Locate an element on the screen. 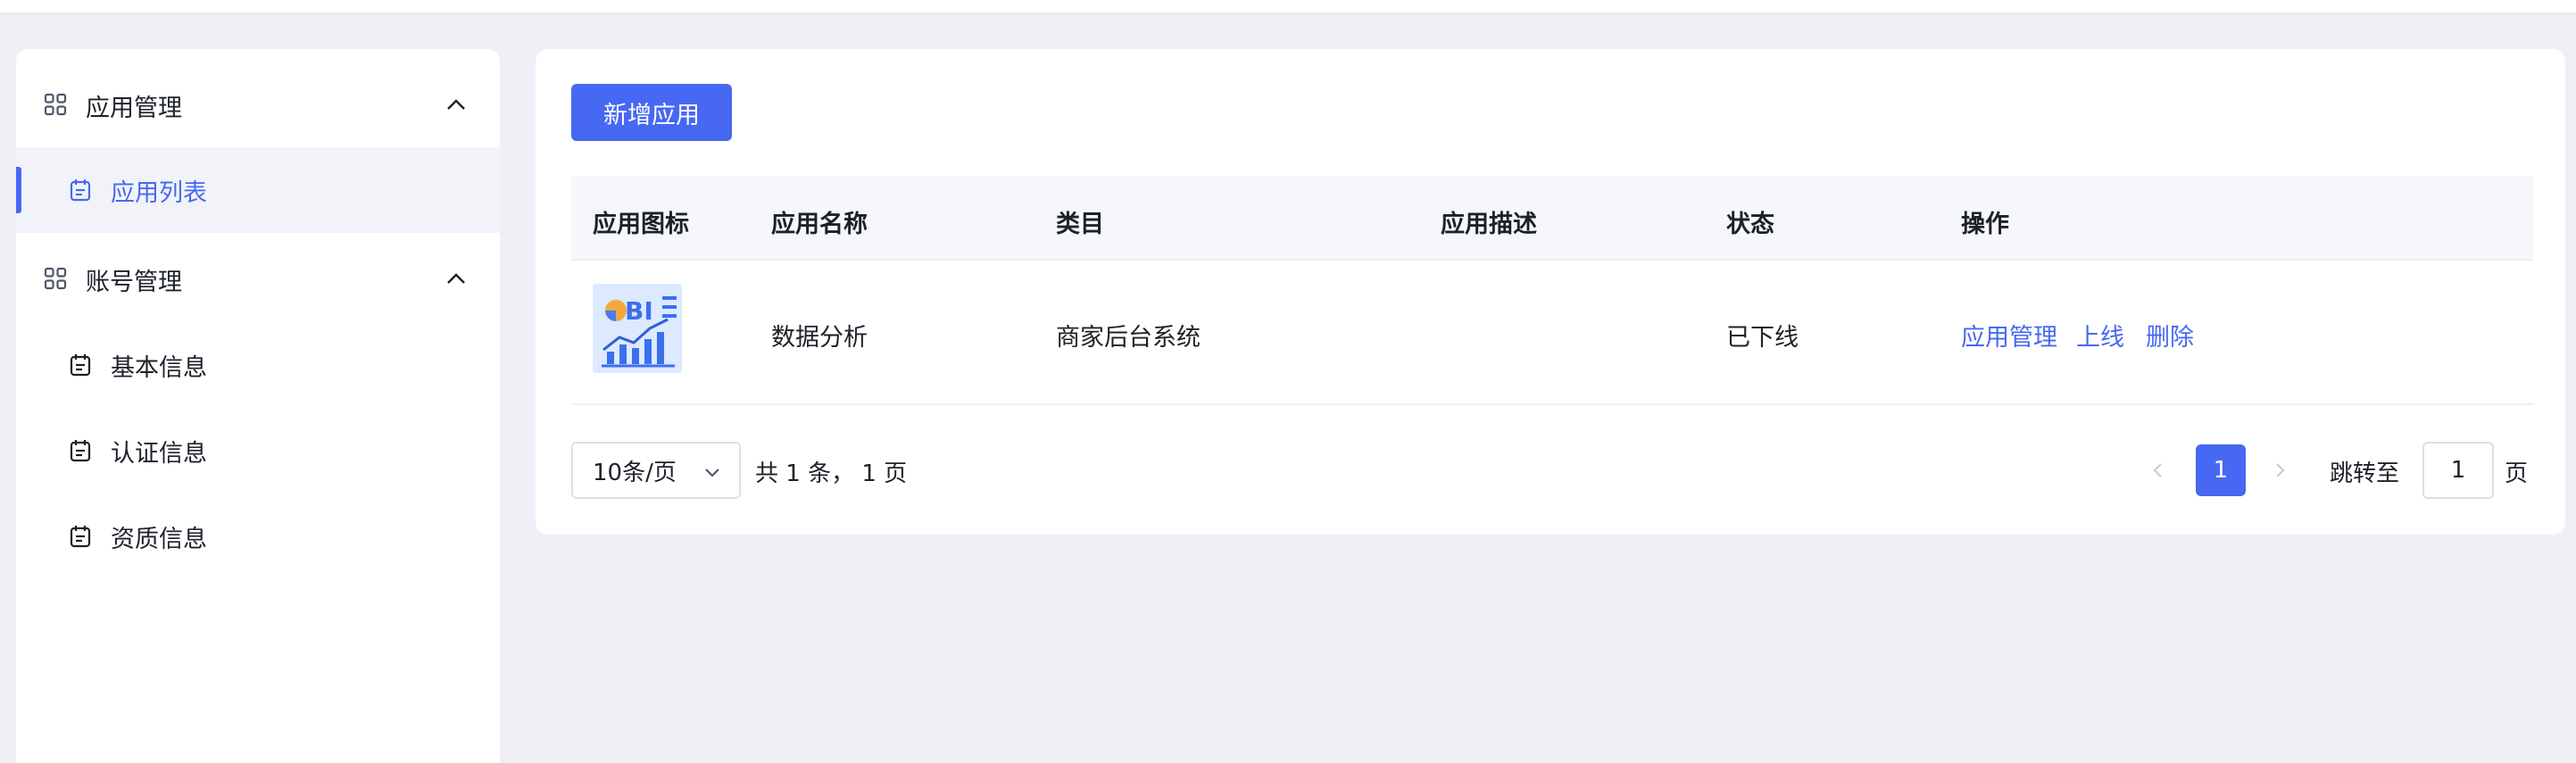 The height and width of the screenshot is (763, 2576). table-header: 应用图标 应用名称 类目 应用描述 状态 操作 is located at coordinates (1552, 218).